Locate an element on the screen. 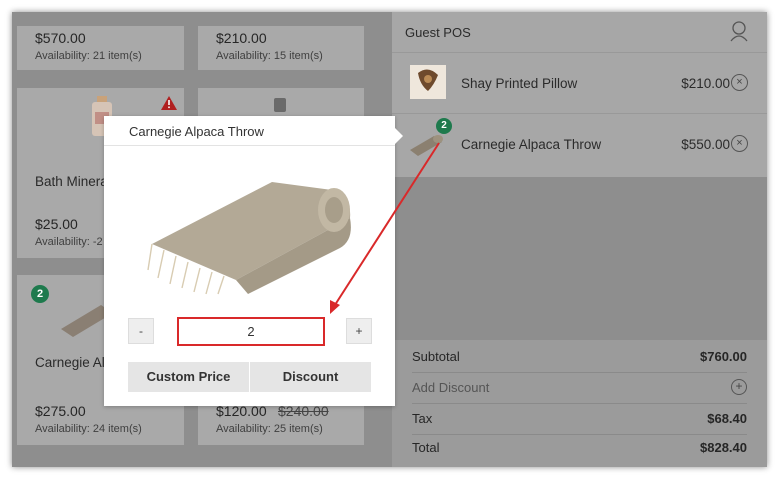 The image size is (782, 480). product-price: $275.00 is located at coordinates (60, 411).